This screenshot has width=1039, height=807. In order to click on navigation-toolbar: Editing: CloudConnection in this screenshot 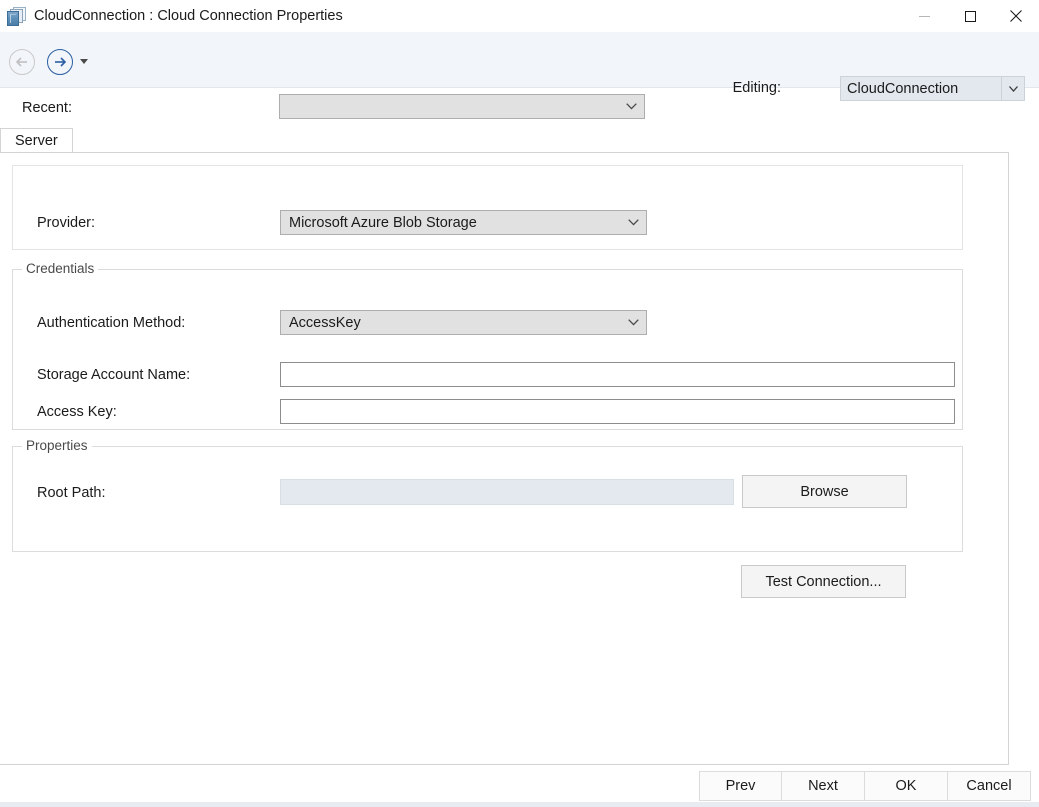, I will do `click(519, 66)`.